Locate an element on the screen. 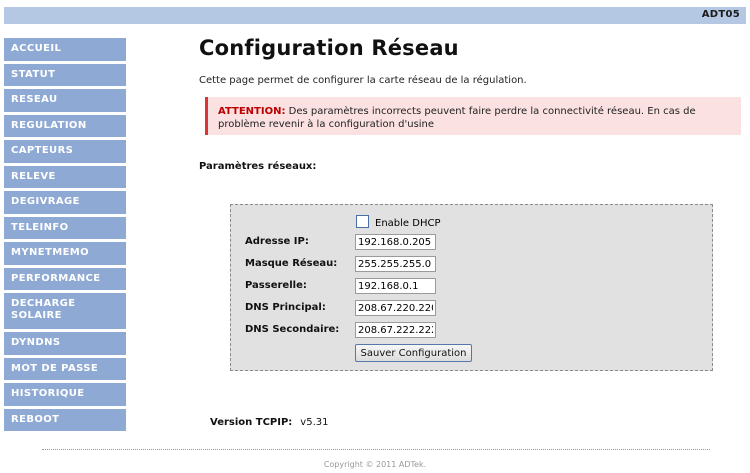 Image resolution: width=750 pixels, height=473 pixels. dns-secondary-row: DNS Secondaire: is located at coordinates (475, 331).